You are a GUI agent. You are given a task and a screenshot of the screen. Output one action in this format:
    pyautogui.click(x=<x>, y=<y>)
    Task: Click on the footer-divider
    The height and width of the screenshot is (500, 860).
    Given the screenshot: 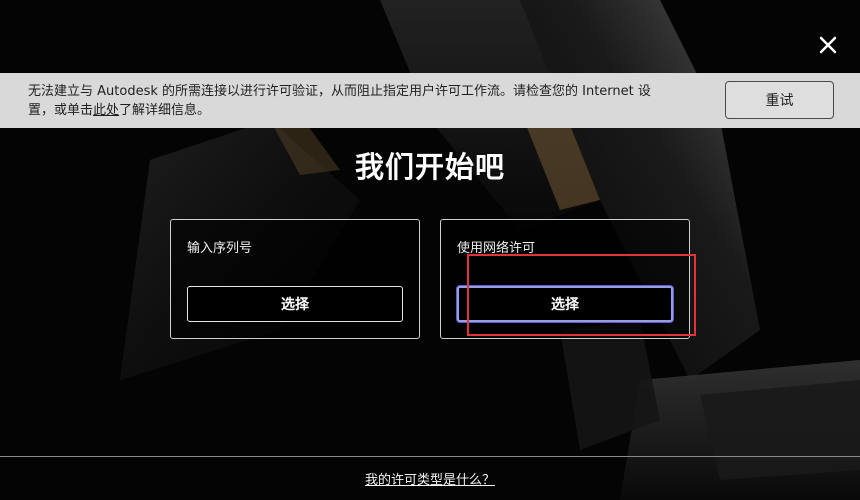 What is the action you would take?
    pyautogui.click(x=430, y=456)
    